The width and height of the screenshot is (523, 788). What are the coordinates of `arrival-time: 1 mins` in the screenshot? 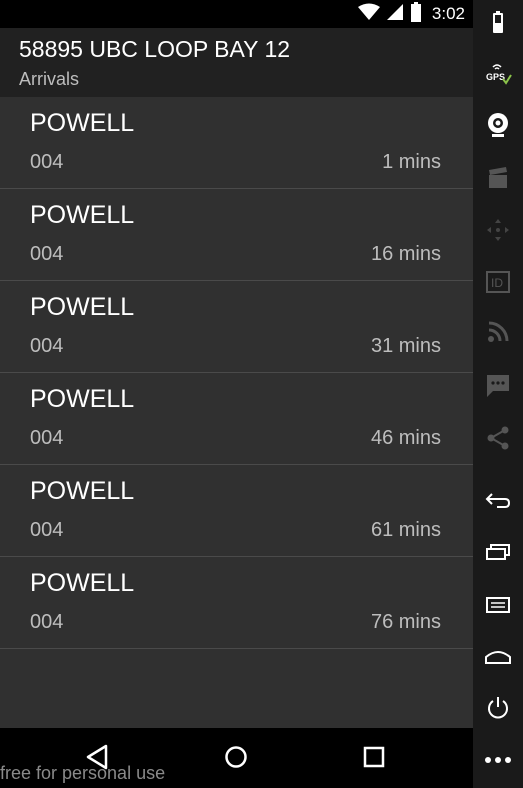 It's located at (411, 162).